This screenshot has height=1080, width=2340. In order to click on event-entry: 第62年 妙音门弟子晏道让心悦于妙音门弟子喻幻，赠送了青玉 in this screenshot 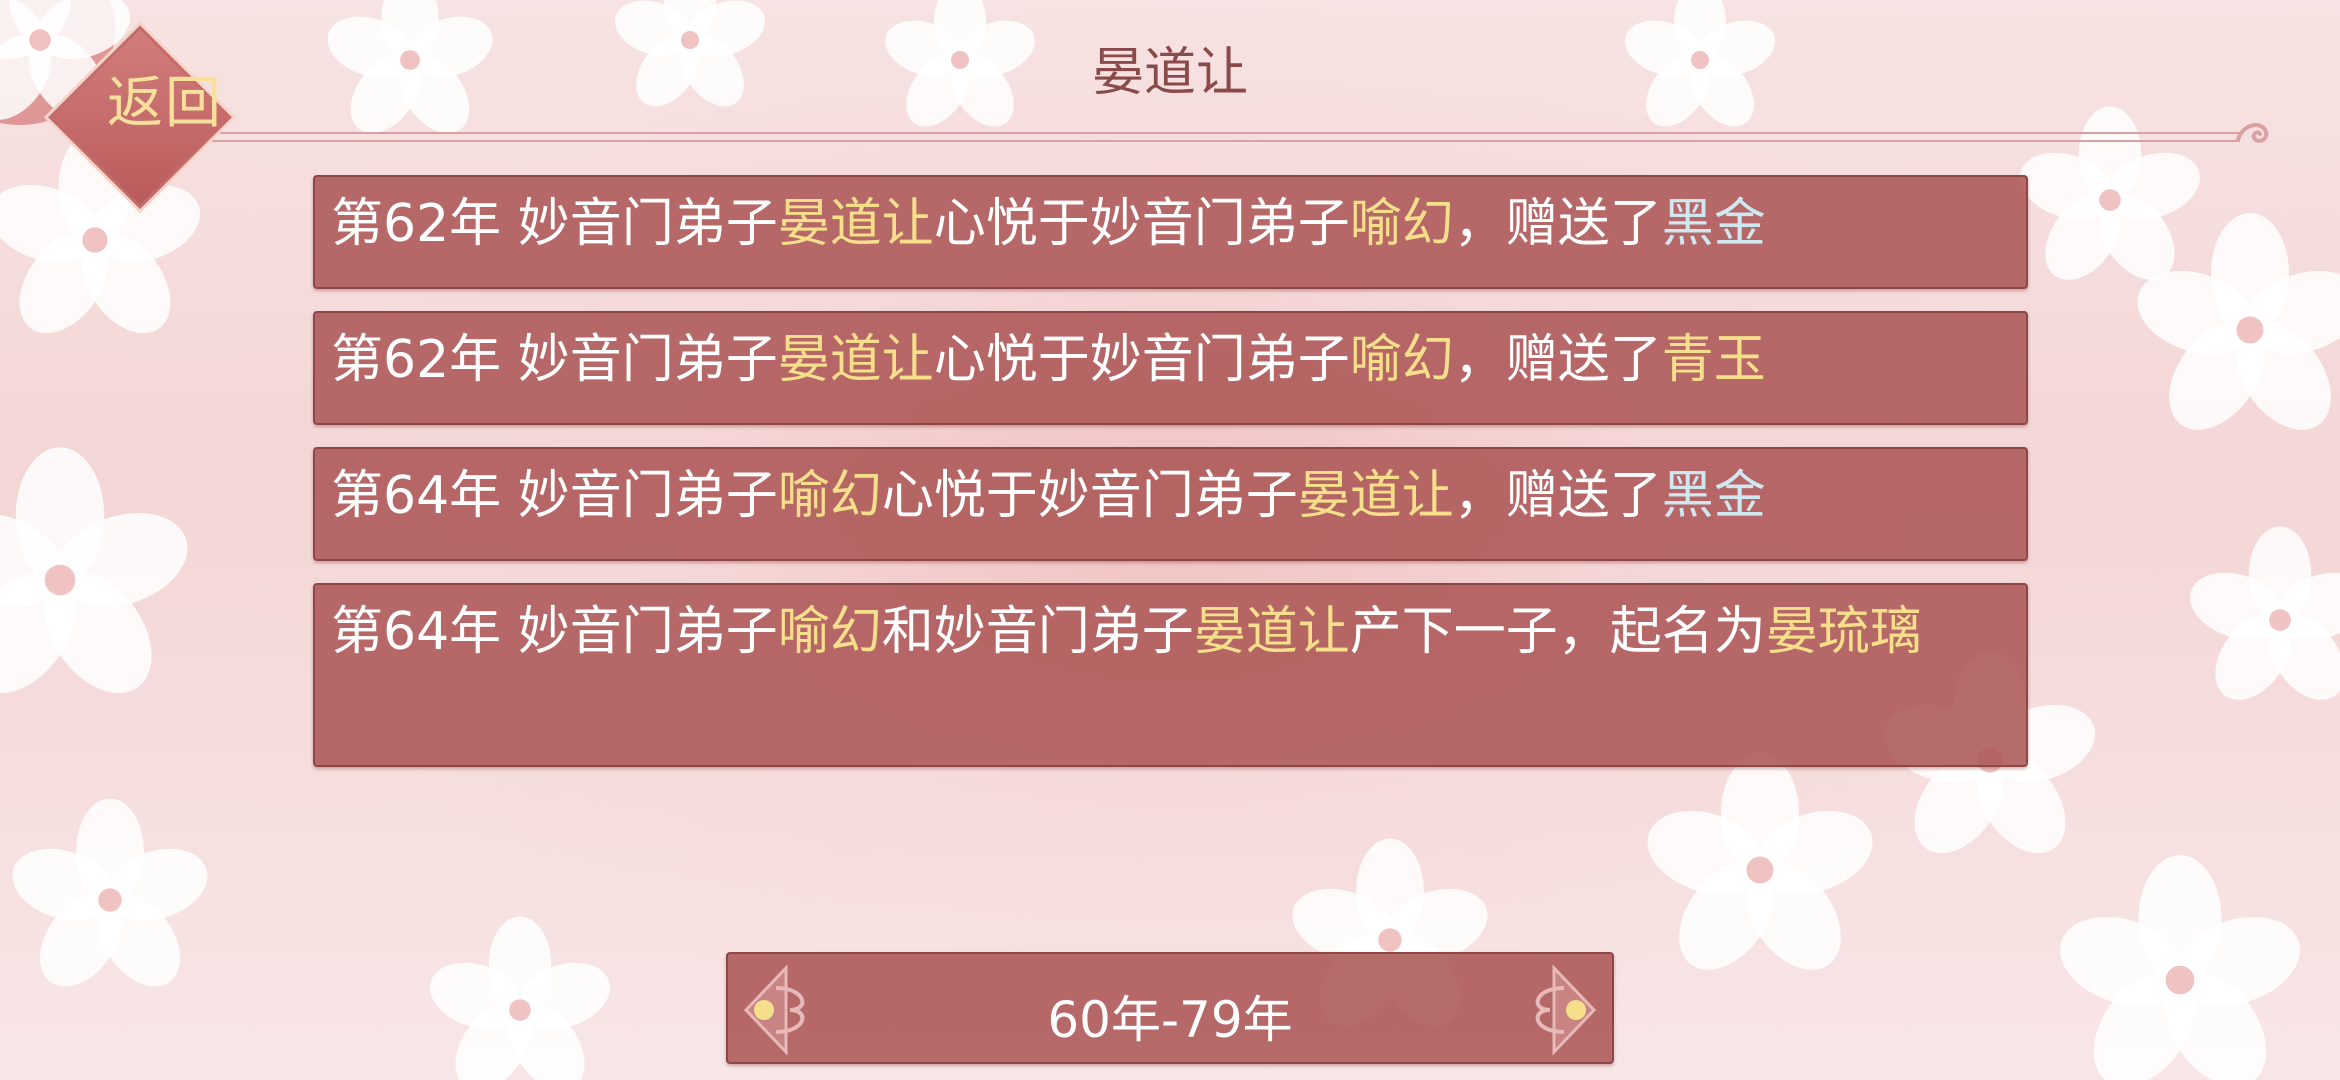, I will do `click(1170, 368)`.